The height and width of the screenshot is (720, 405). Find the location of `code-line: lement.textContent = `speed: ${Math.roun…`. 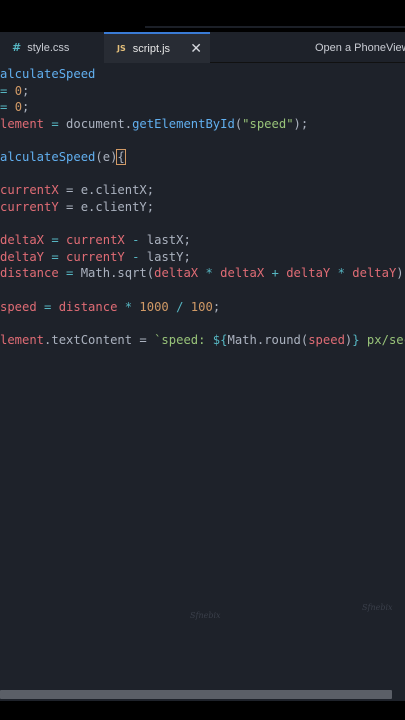

code-line: lement.textContent = `speed: ${Math.roun… is located at coordinates (202, 340).